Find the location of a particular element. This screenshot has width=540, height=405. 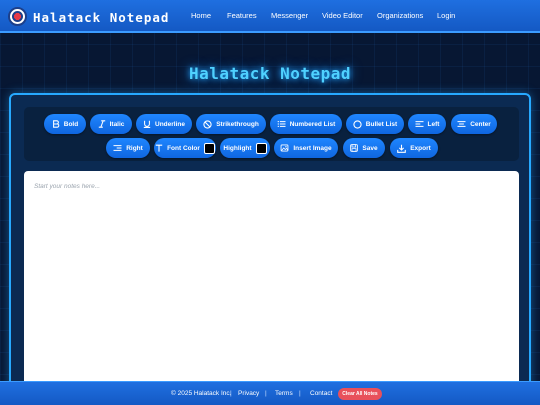

nav-home: Home is located at coordinates (201, 15).